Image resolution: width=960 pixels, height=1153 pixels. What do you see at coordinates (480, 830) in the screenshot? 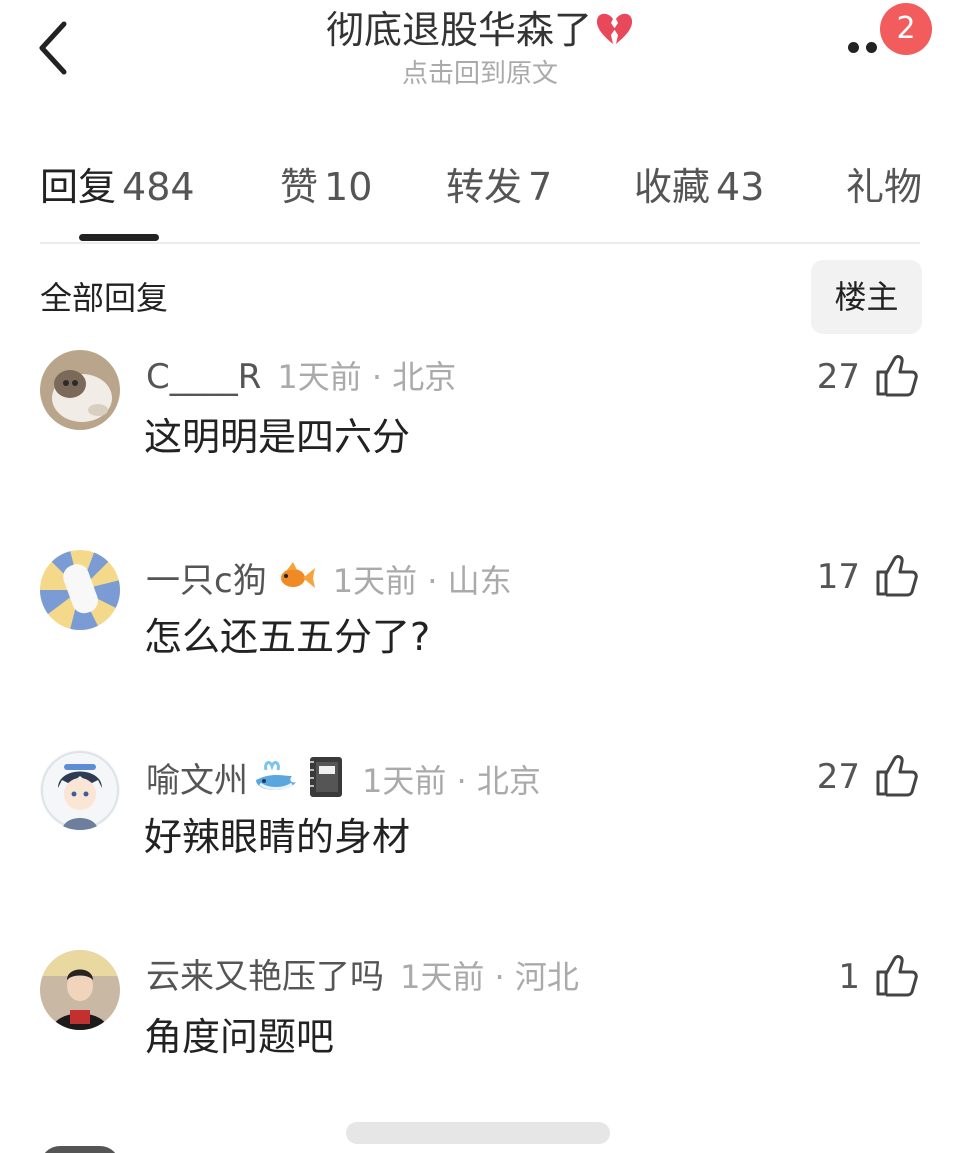
I see `comment-item: 喻文州 1天前 · 北京 好辣眼睛的身材 27` at bounding box center [480, 830].